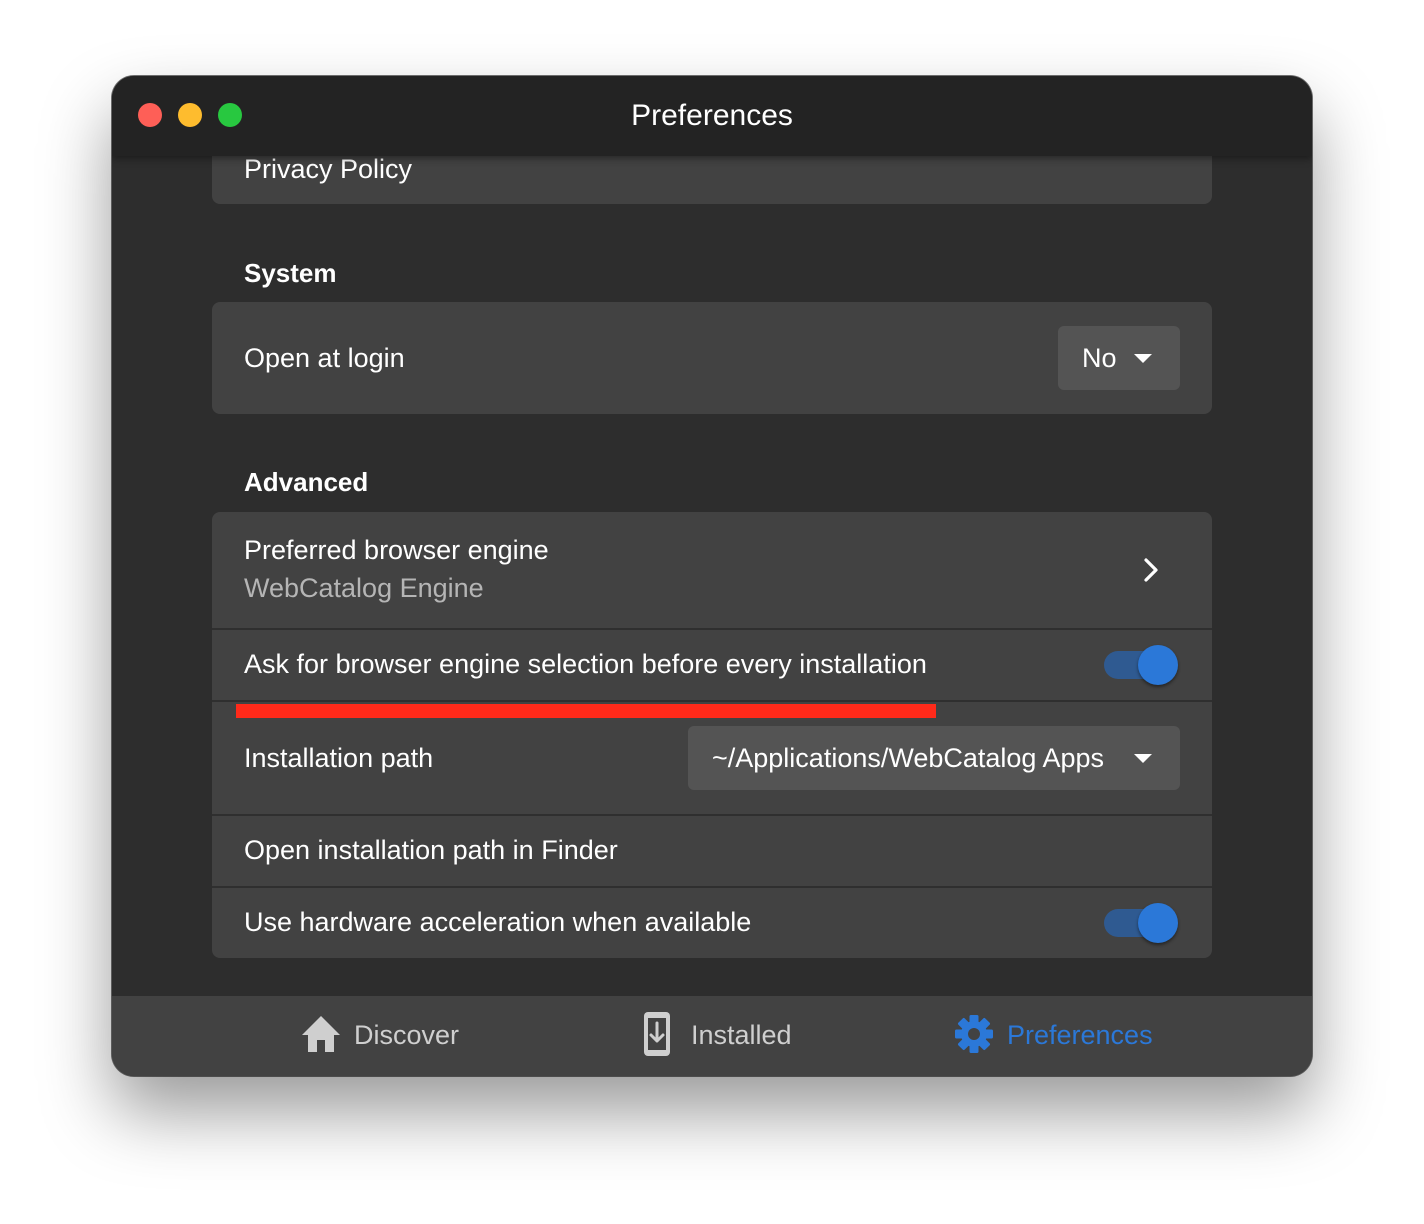 The height and width of the screenshot is (1224, 1424). Describe the element at coordinates (364, 588) in the screenshot. I see `browser-engine-value: WebCatalog Engine` at that location.